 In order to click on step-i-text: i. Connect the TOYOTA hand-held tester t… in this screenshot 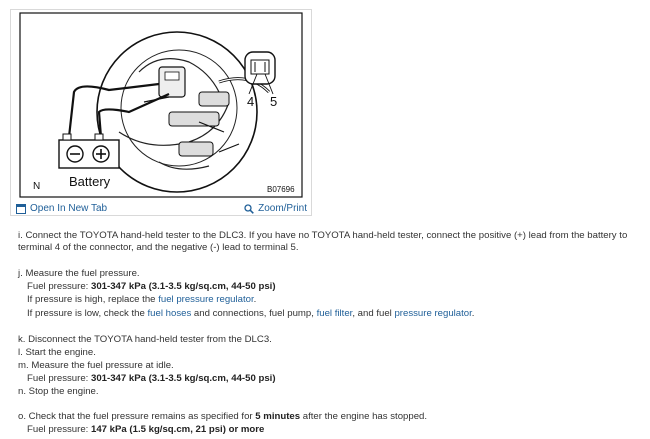, I will do `click(323, 241)`.